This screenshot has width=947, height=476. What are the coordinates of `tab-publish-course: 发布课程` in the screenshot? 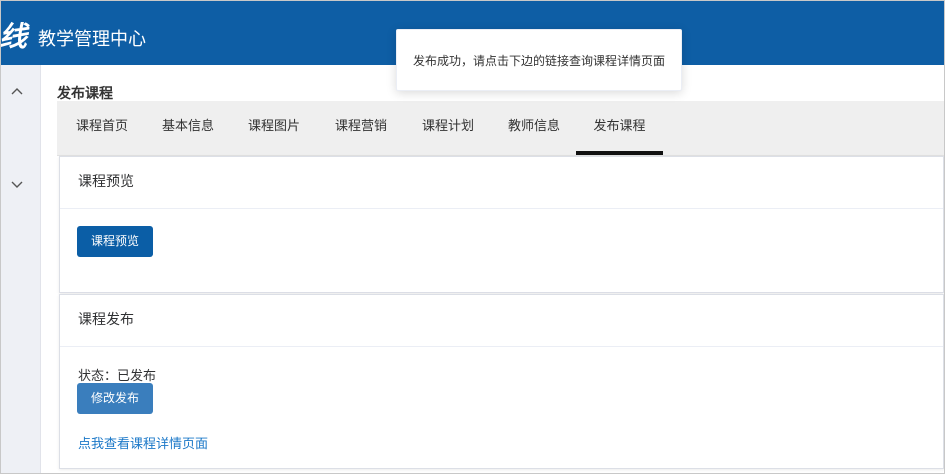 It's located at (619, 128).